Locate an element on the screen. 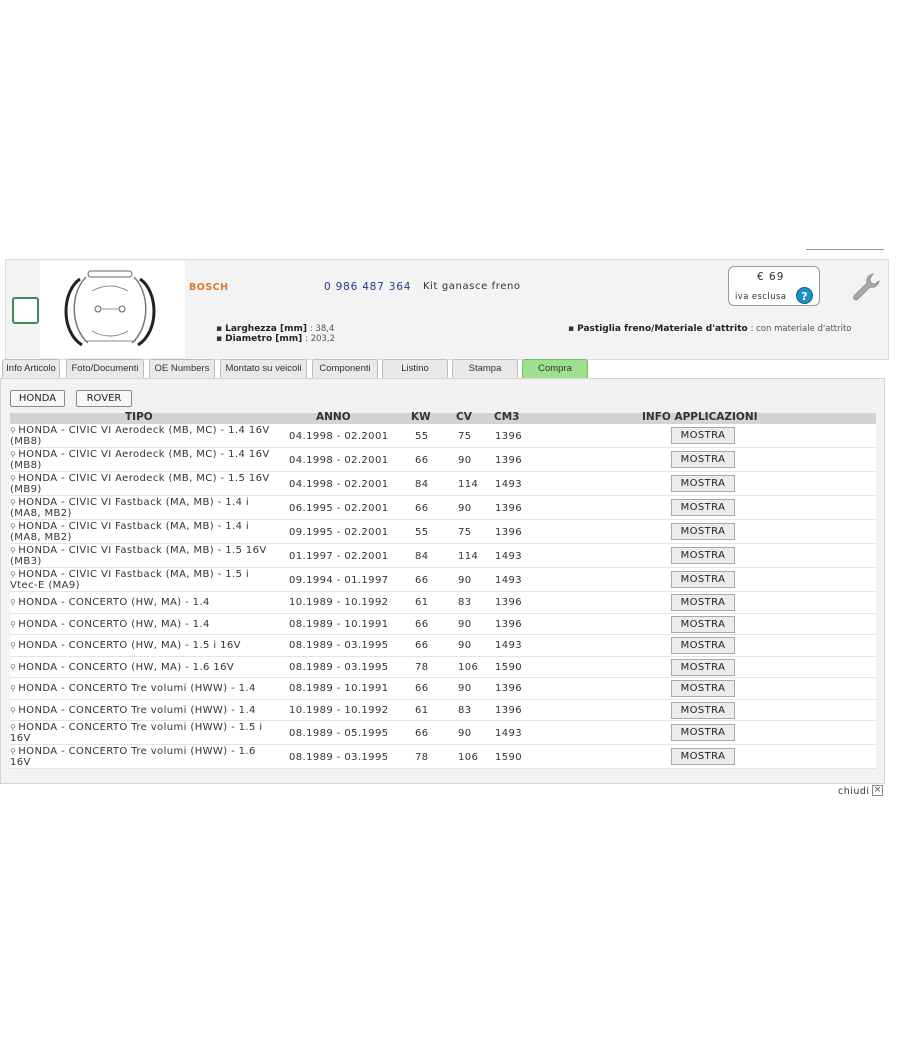  close-icon: × is located at coordinates (877, 790).